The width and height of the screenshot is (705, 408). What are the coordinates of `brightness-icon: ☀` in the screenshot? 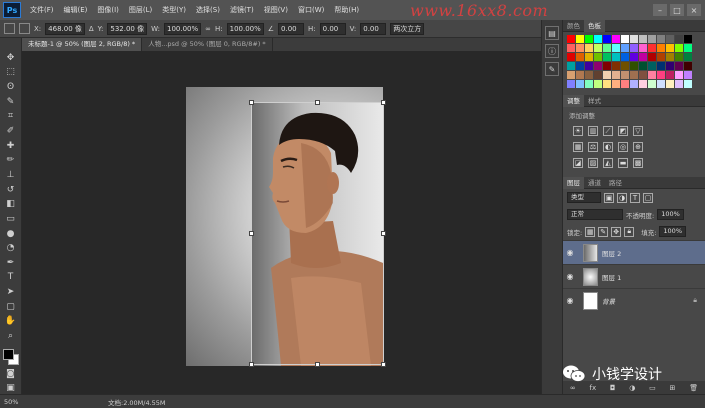 It's located at (578, 131).